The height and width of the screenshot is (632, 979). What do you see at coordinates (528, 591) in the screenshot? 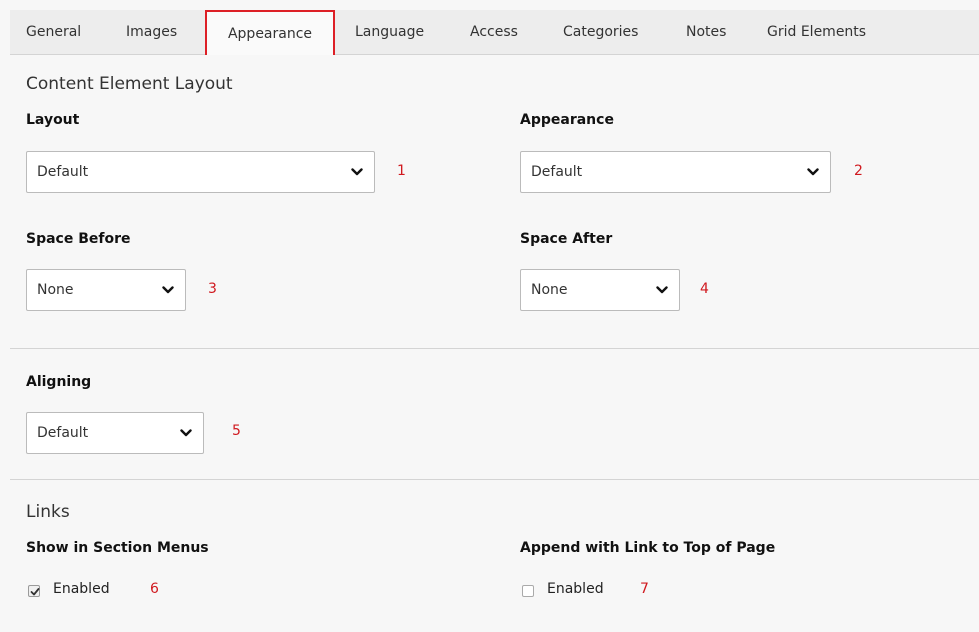
I see `link-to-top-checkbox` at bounding box center [528, 591].